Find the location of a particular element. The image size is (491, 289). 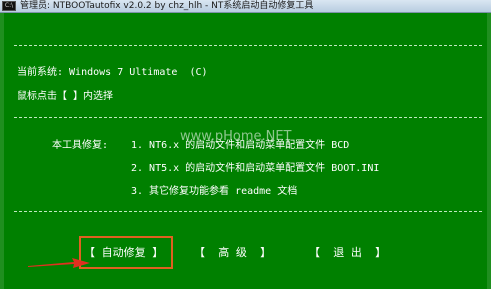

repair-item-3: 3. 其它修复功能参看 readme 文档 is located at coordinates (214, 191).